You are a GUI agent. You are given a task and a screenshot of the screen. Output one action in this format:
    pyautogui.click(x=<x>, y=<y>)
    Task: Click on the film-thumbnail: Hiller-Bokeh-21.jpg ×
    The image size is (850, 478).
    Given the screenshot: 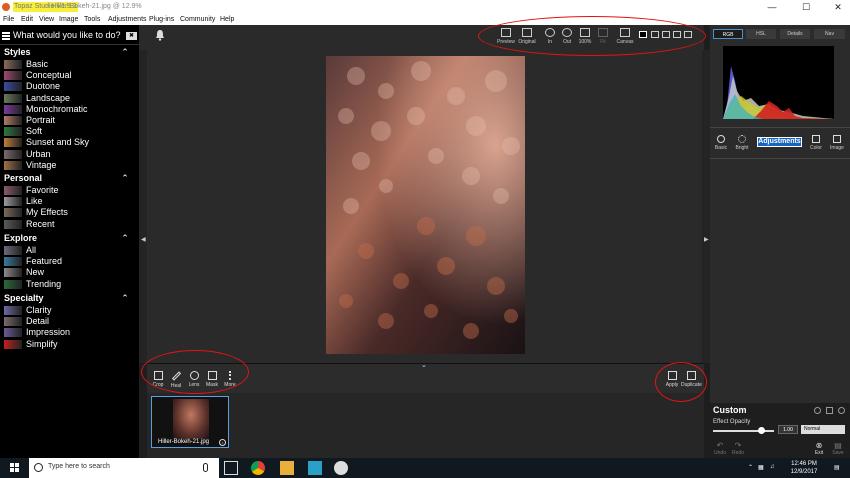 What is the action you would take?
    pyautogui.click(x=190, y=422)
    